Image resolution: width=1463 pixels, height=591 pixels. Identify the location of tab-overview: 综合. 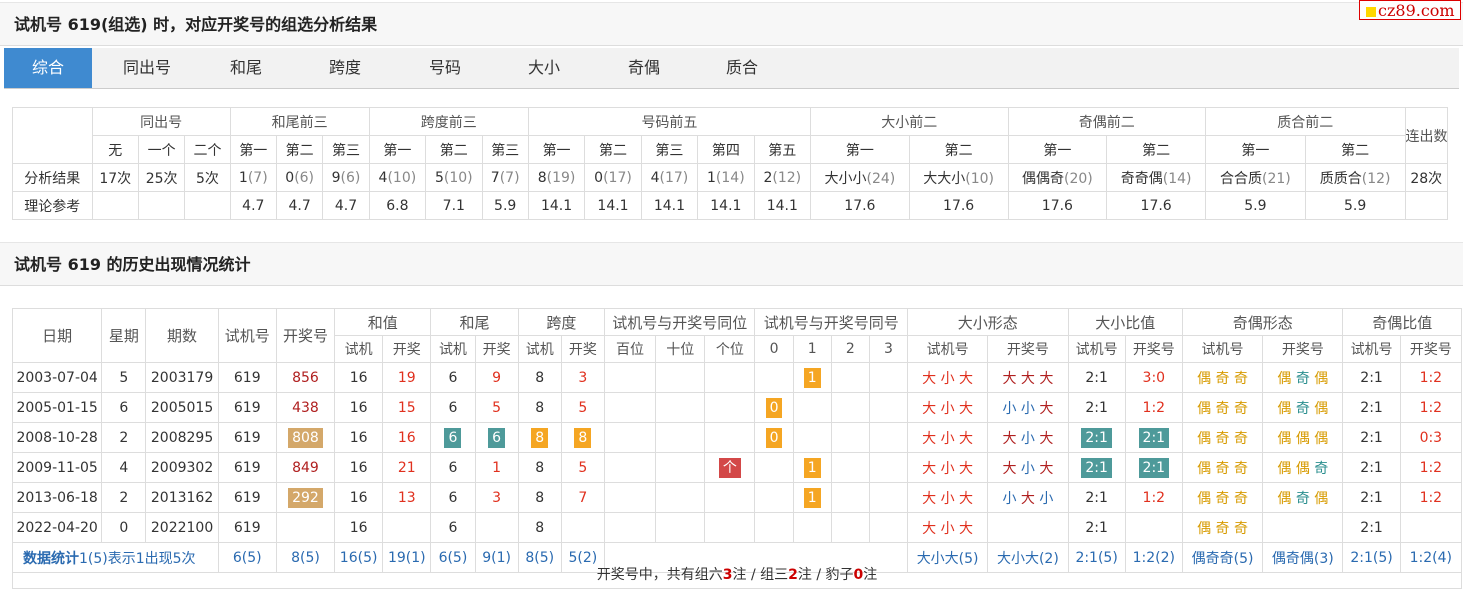
(48, 68).